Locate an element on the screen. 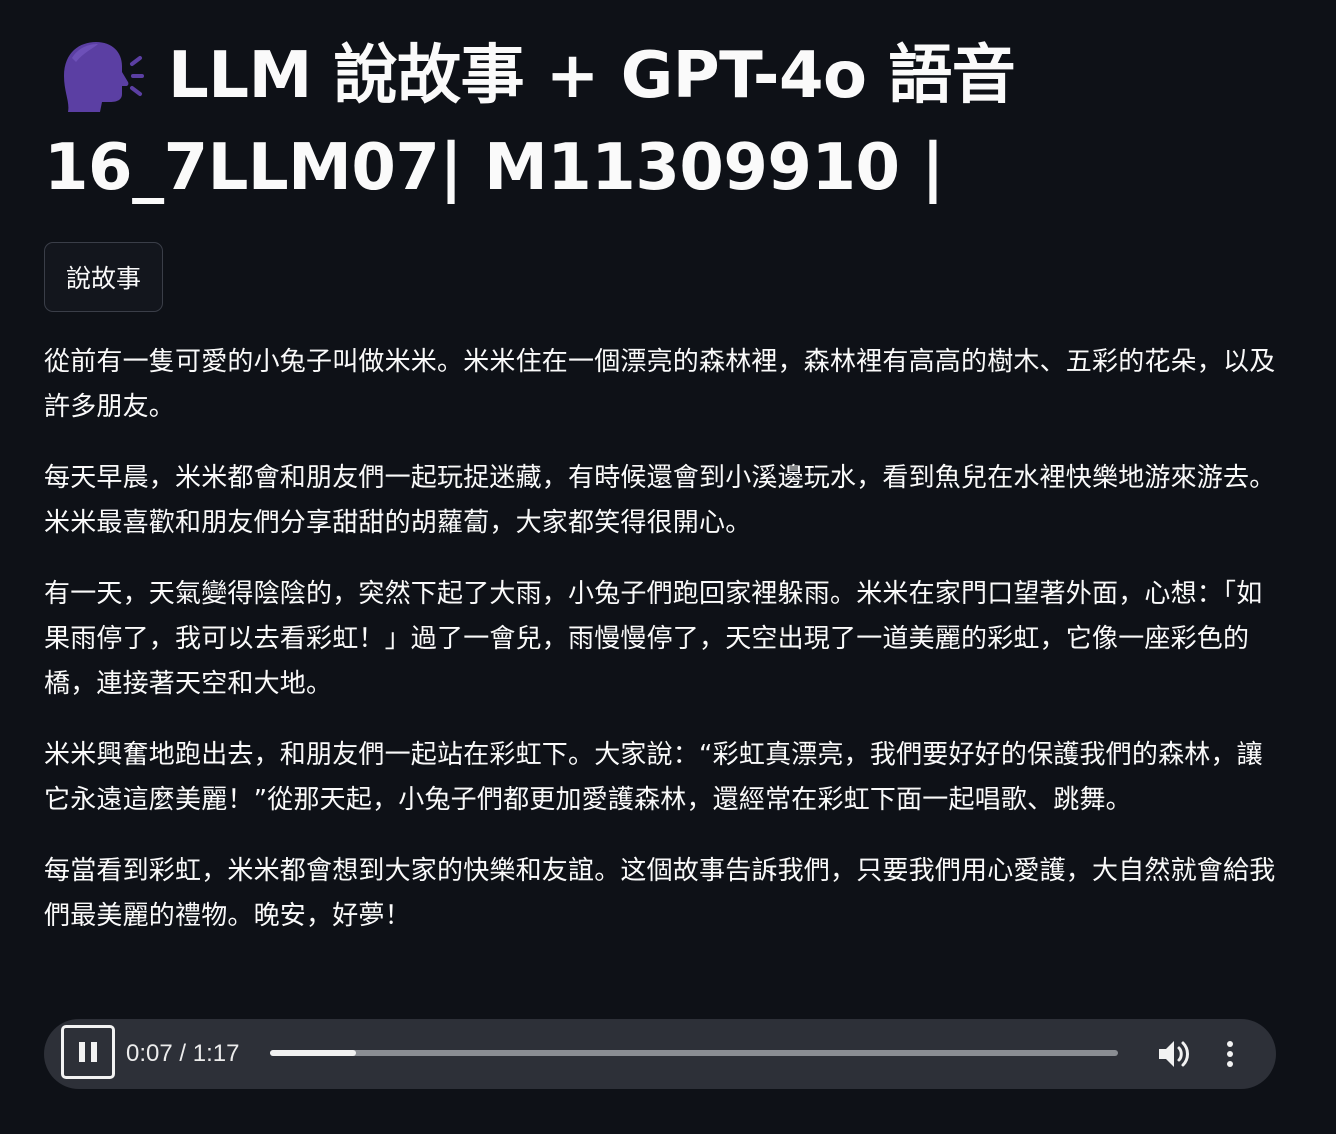 Image resolution: width=1336 pixels, height=1134 pixels. title-text-1: LLM 說故事 + GPT-4o 語音 is located at coordinates (592, 76).